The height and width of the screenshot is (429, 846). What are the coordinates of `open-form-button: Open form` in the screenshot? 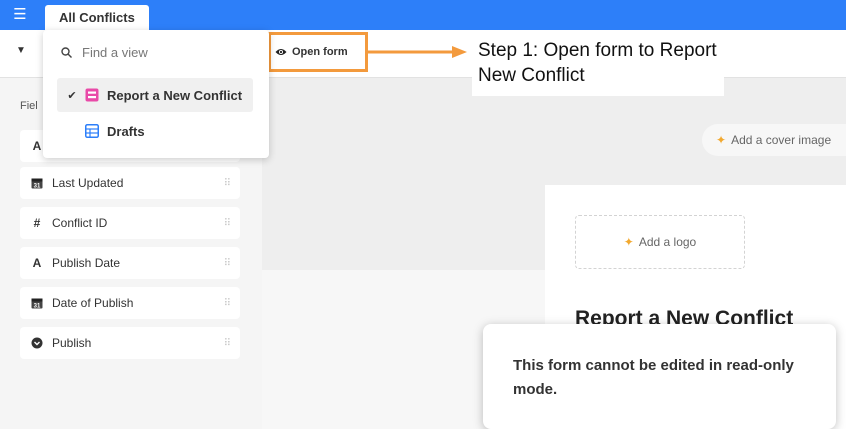 It's located at (318, 52).